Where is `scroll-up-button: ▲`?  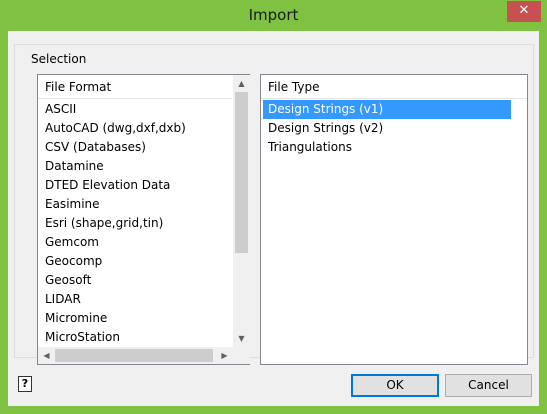 scroll-up-button: ▲ is located at coordinates (241, 83).